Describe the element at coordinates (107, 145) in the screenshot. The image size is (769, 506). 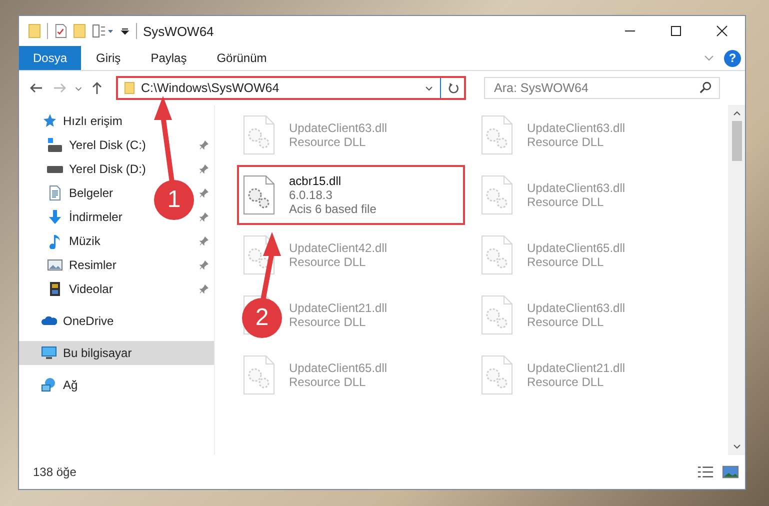
I see `sidebar-item: Yerel Disk (C:)` at that location.